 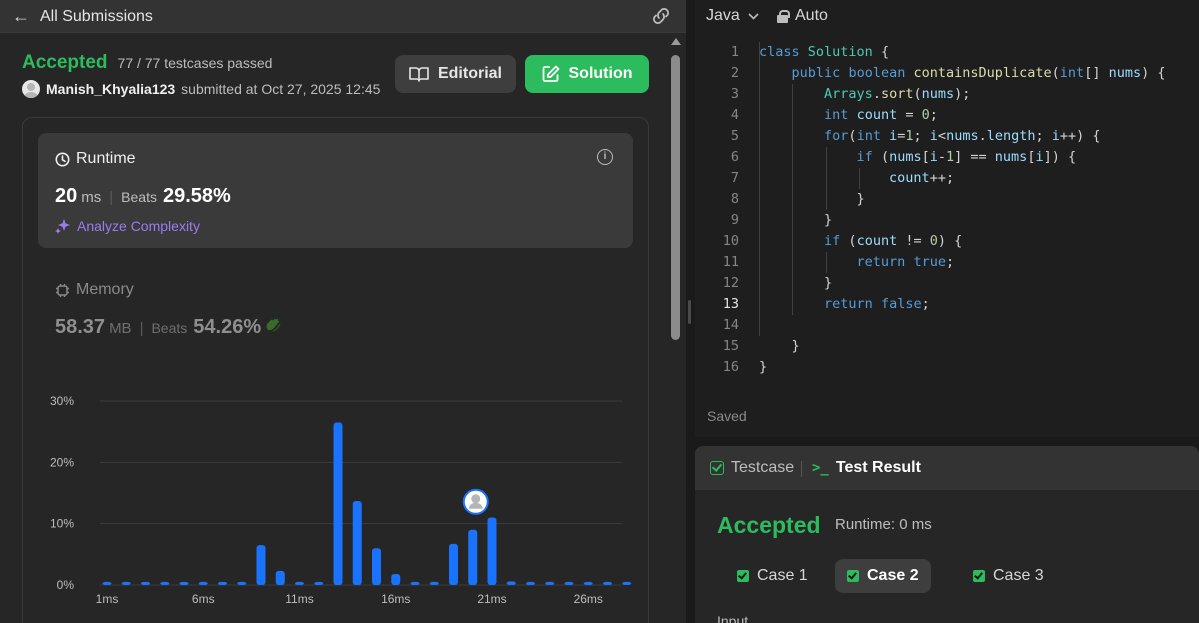 I want to click on code-line: 15 }, so click(x=747, y=346).